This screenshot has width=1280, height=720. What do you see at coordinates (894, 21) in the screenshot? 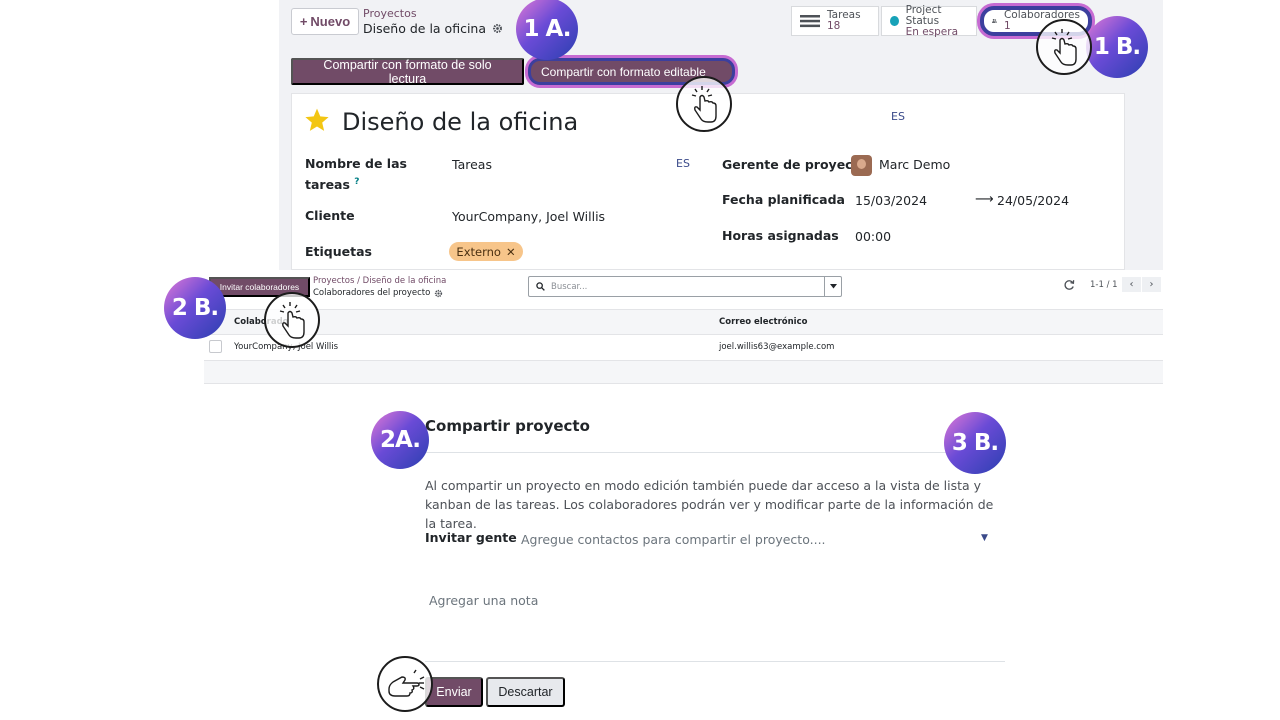
I see `status-dot-icon` at bounding box center [894, 21].